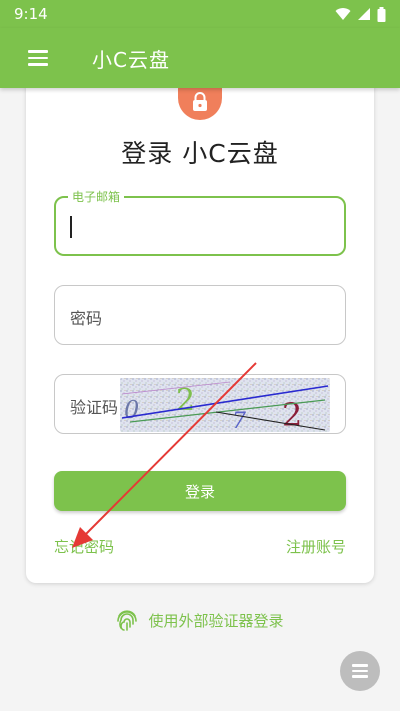 Image resolution: width=400 pixels, height=711 pixels. What do you see at coordinates (200, 58) in the screenshot?
I see `app-bar: 小C云盘` at bounding box center [200, 58].